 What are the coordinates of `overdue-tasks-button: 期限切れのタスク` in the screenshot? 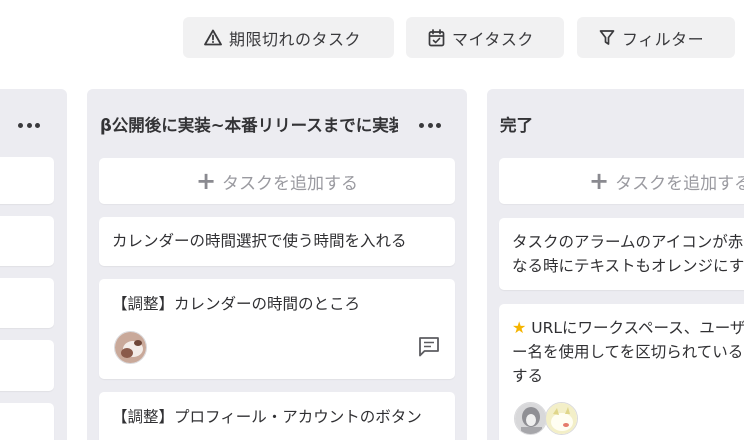 It's located at (288, 37).